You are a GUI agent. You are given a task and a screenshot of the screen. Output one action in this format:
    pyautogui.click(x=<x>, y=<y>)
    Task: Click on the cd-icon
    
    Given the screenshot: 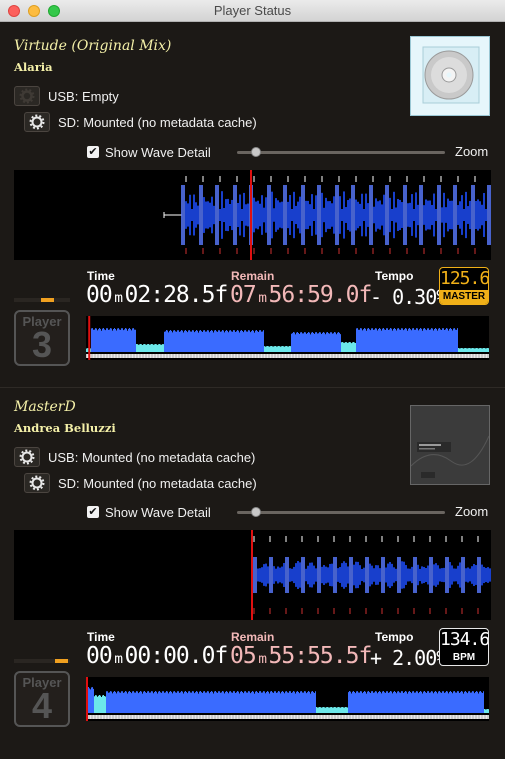 What is the action you would take?
    pyautogui.click(x=451, y=75)
    